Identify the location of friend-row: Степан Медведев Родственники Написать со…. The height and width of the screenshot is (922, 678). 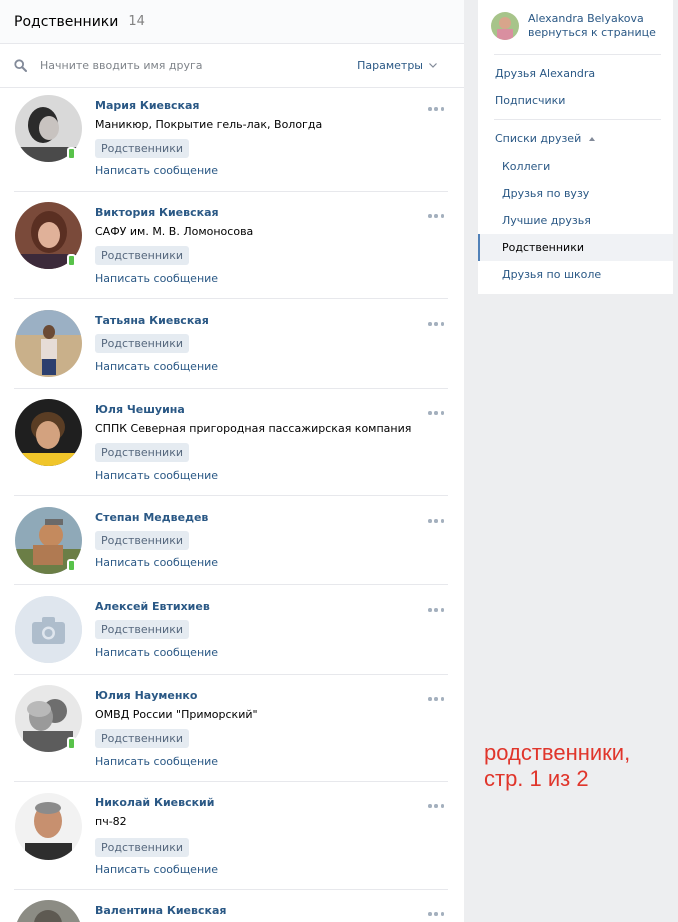
(231, 540).